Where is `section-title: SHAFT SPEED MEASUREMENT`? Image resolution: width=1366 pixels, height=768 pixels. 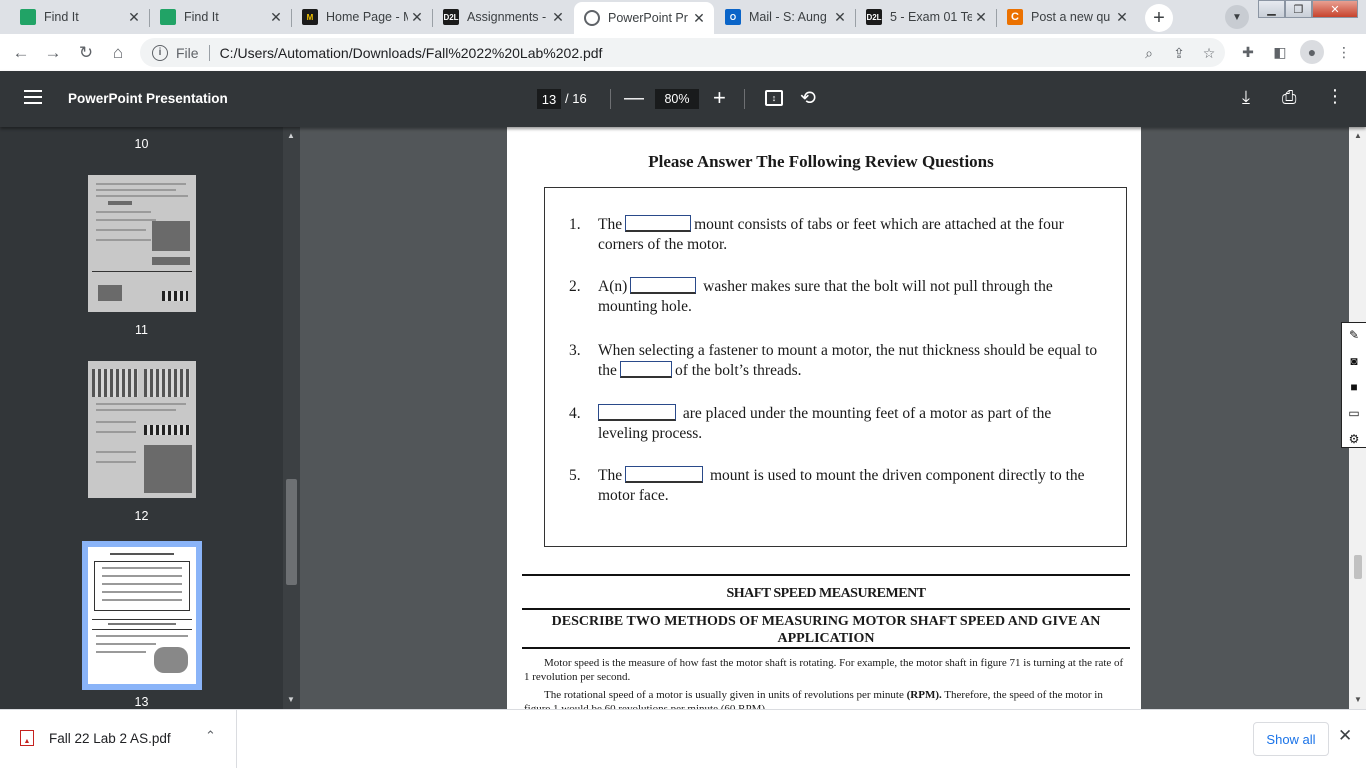 section-title: SHAFT SPEED MEASUREMENT is located at coordinates (826, 593).